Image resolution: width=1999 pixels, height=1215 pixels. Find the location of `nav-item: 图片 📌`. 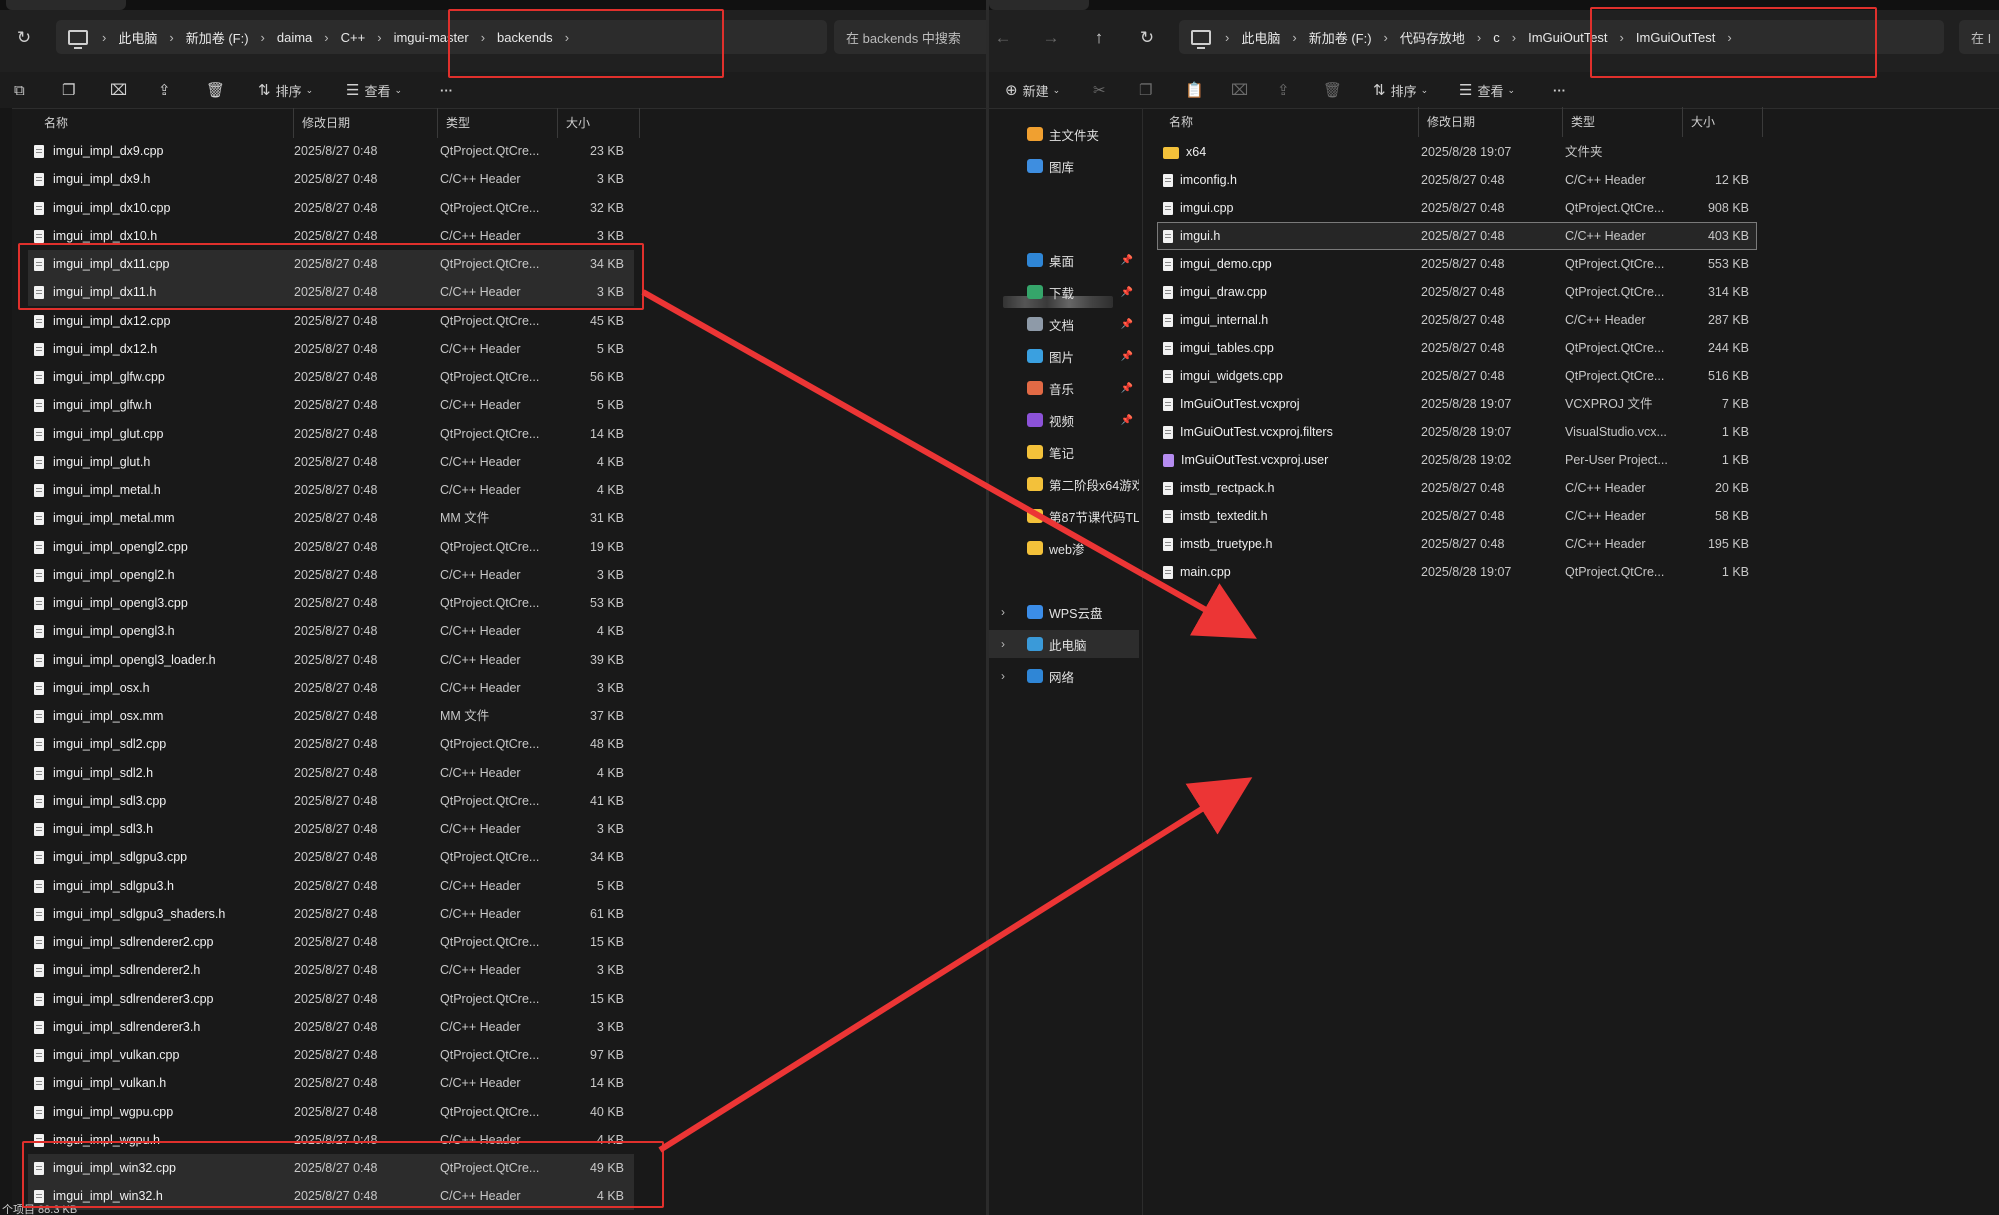

nav-item: 图片 📌 is located at coordinates (1064, 356).